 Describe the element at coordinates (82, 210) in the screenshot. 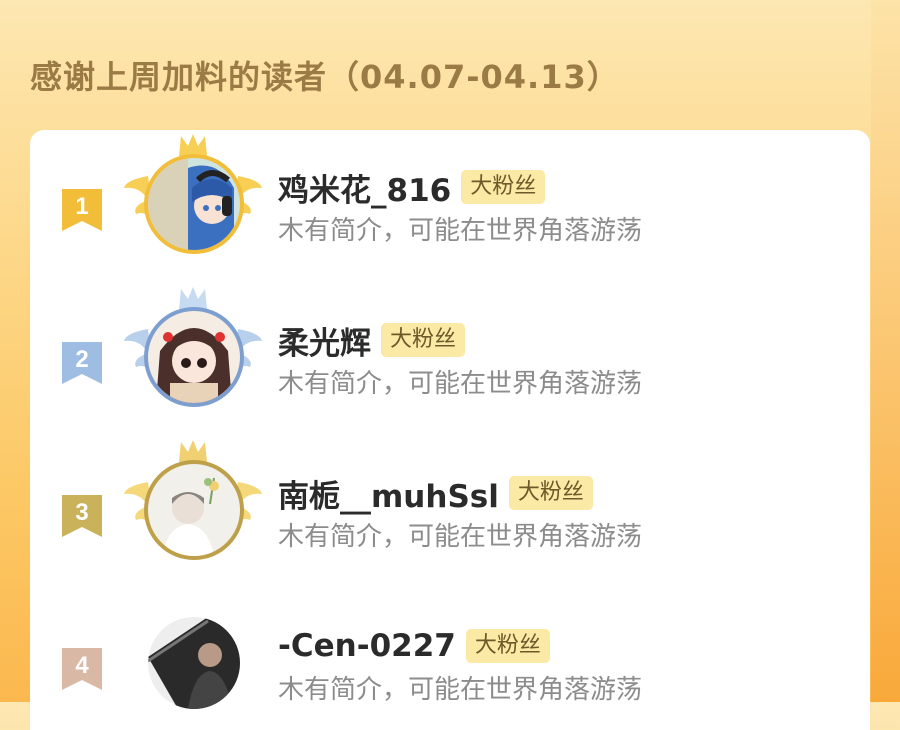

I see `rank-badge: 1` at that location.